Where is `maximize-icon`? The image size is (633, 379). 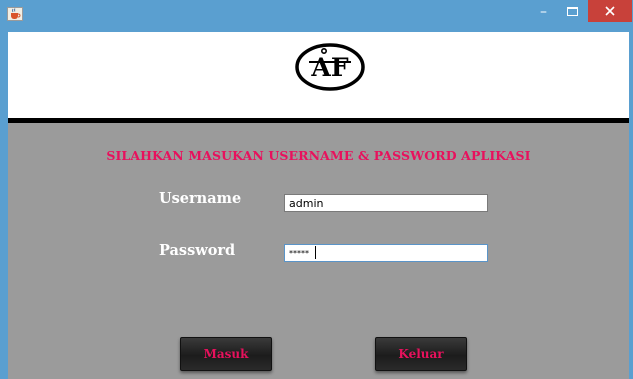 maximize-icon is located at coordinates (572, 11).